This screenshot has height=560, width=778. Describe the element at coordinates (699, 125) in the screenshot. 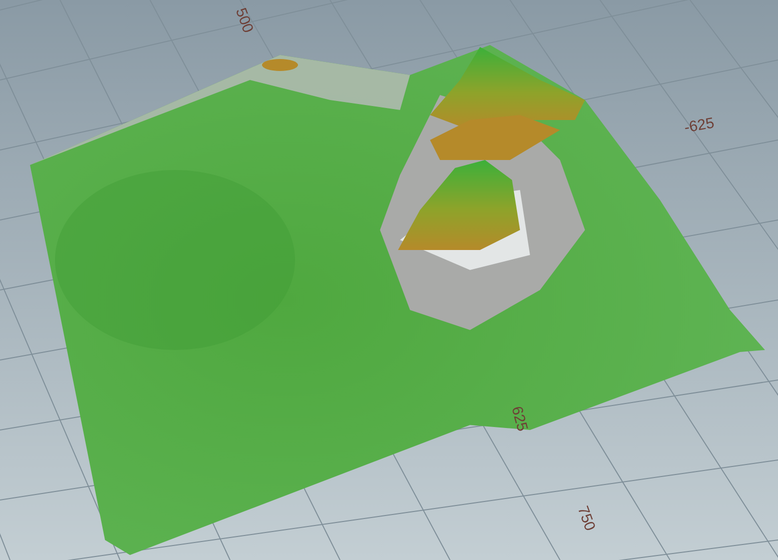

I see `grid-label: -625` at that location.